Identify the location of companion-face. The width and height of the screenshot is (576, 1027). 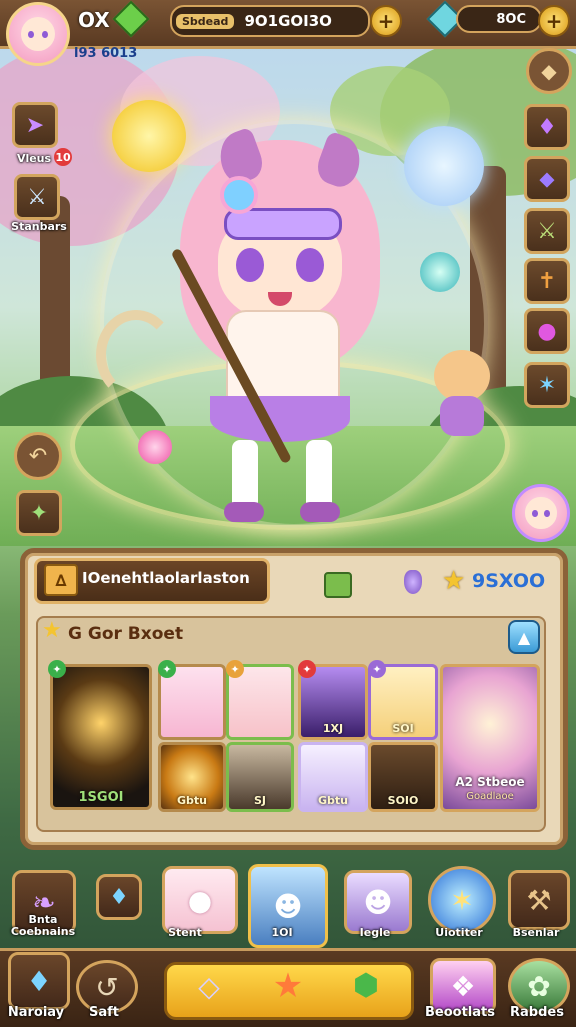
(541, 513).